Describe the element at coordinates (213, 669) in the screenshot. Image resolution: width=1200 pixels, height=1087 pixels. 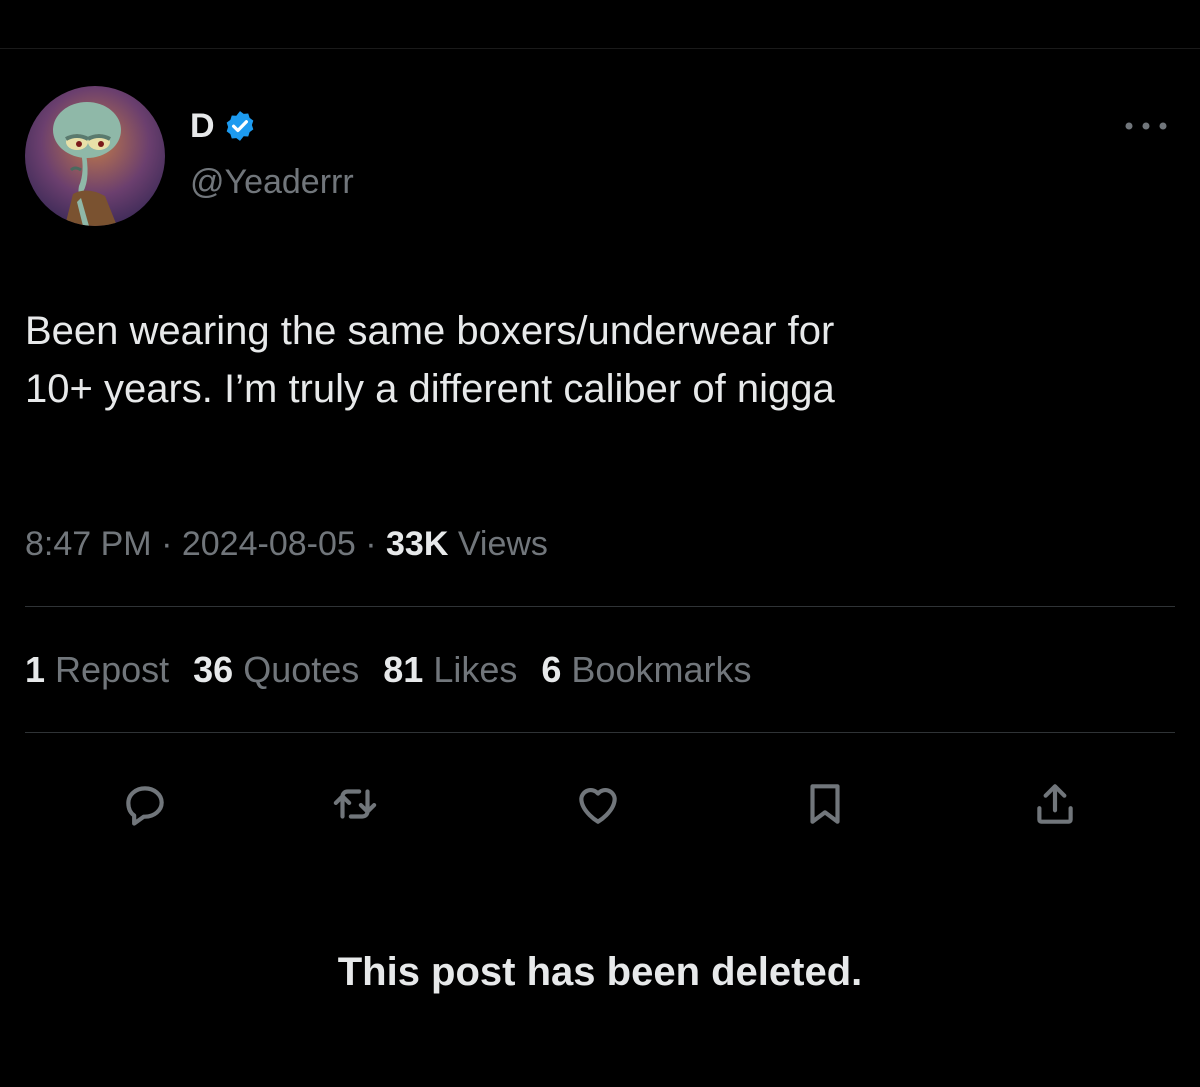
I see `stat-count: 36` at that location.